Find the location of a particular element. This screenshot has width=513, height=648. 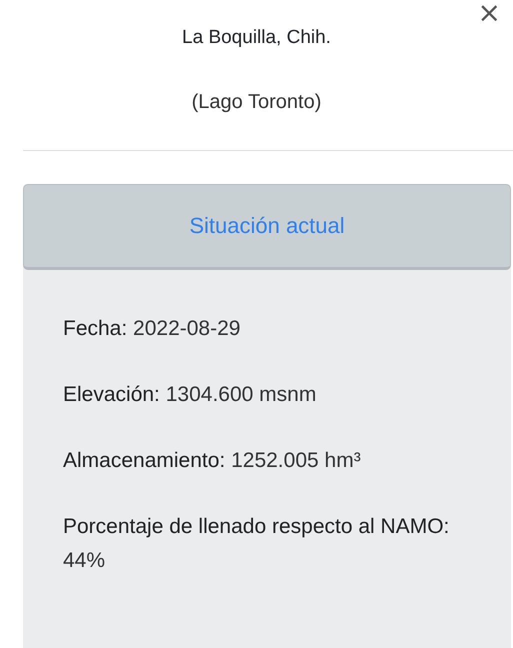

location-title: La Boquilla, Chih. is located at coordinates (256, 38).